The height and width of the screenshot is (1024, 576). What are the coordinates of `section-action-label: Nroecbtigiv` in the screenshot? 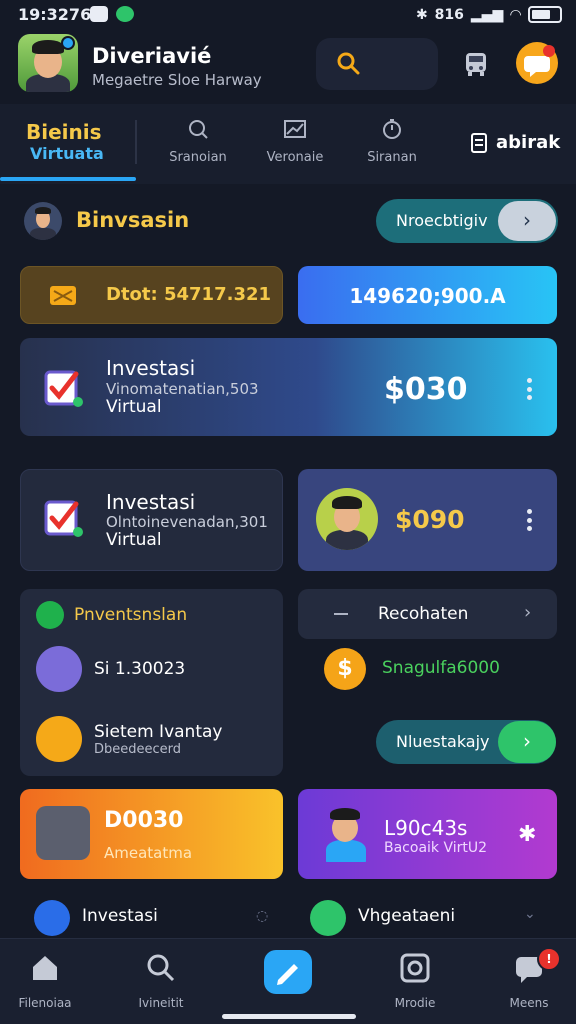 It's located at (442, 220).